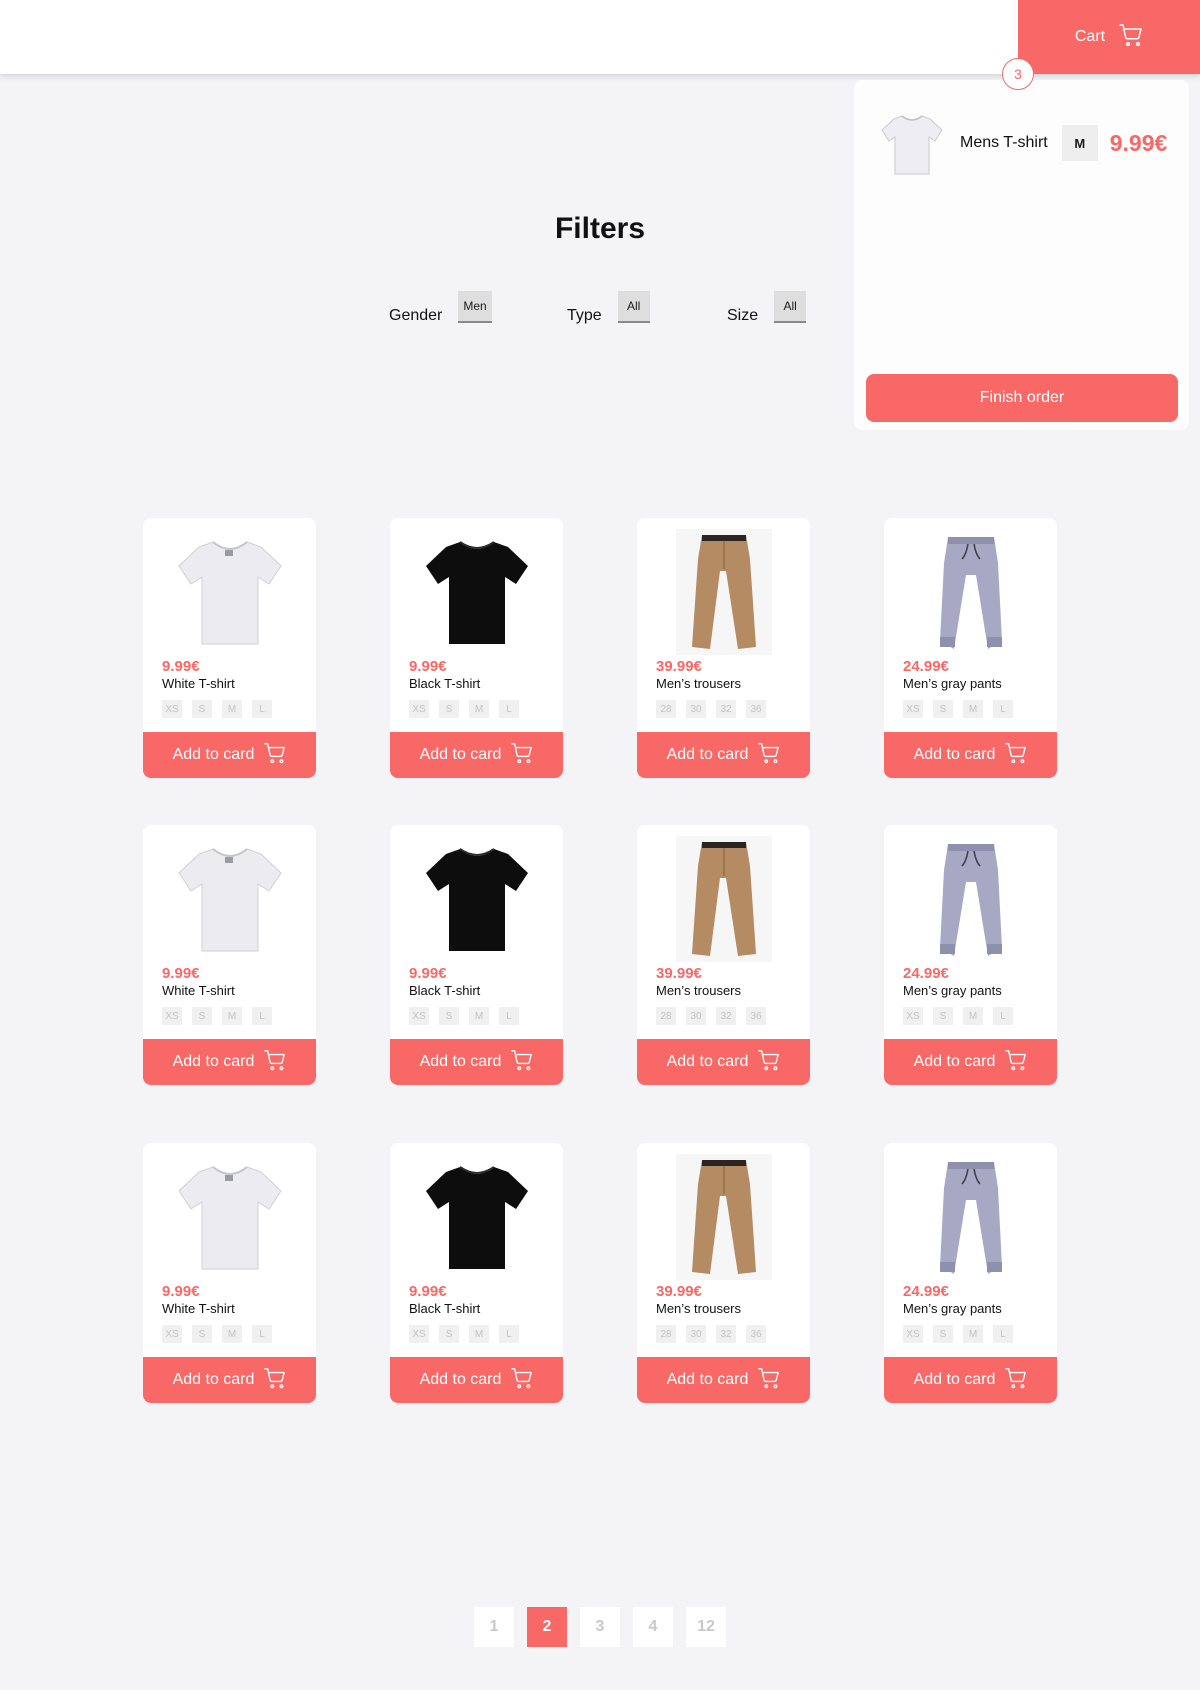 This screenshot has height=1690, width=1200. What do you see at coordinates (1090, 36) in the screenshot?
I see `cart-label: Cart` at bounding box center [1090, 36].